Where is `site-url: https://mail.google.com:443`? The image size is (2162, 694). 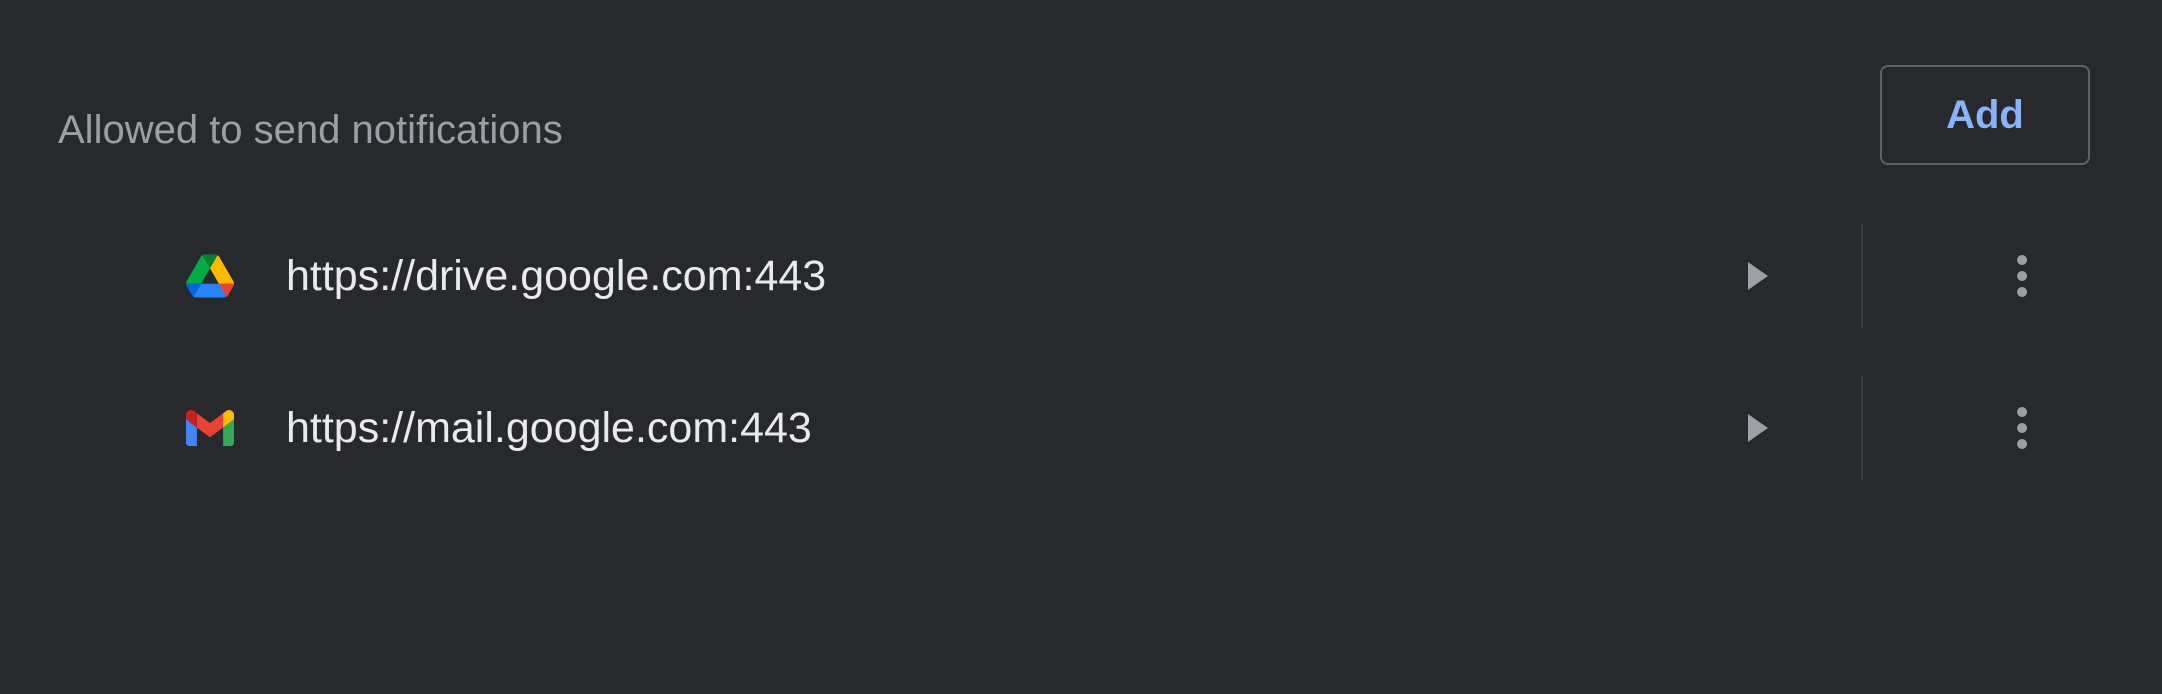
site-url: https://mail.google.com:443 is located at coordinates (549, 428).